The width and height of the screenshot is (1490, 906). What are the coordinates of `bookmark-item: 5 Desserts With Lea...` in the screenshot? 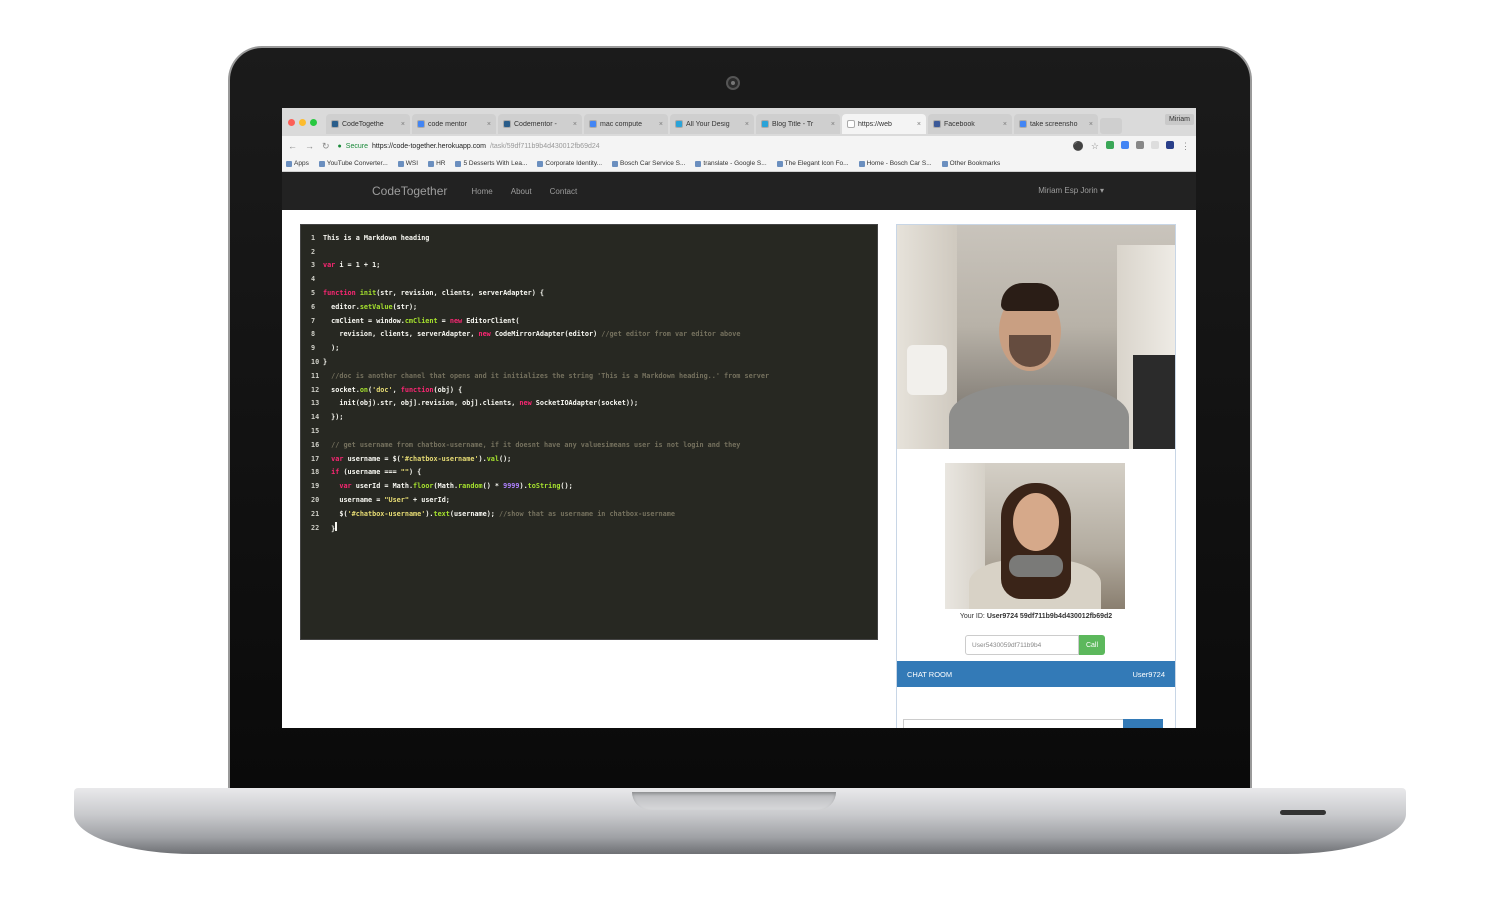 It's located at (491, 163).